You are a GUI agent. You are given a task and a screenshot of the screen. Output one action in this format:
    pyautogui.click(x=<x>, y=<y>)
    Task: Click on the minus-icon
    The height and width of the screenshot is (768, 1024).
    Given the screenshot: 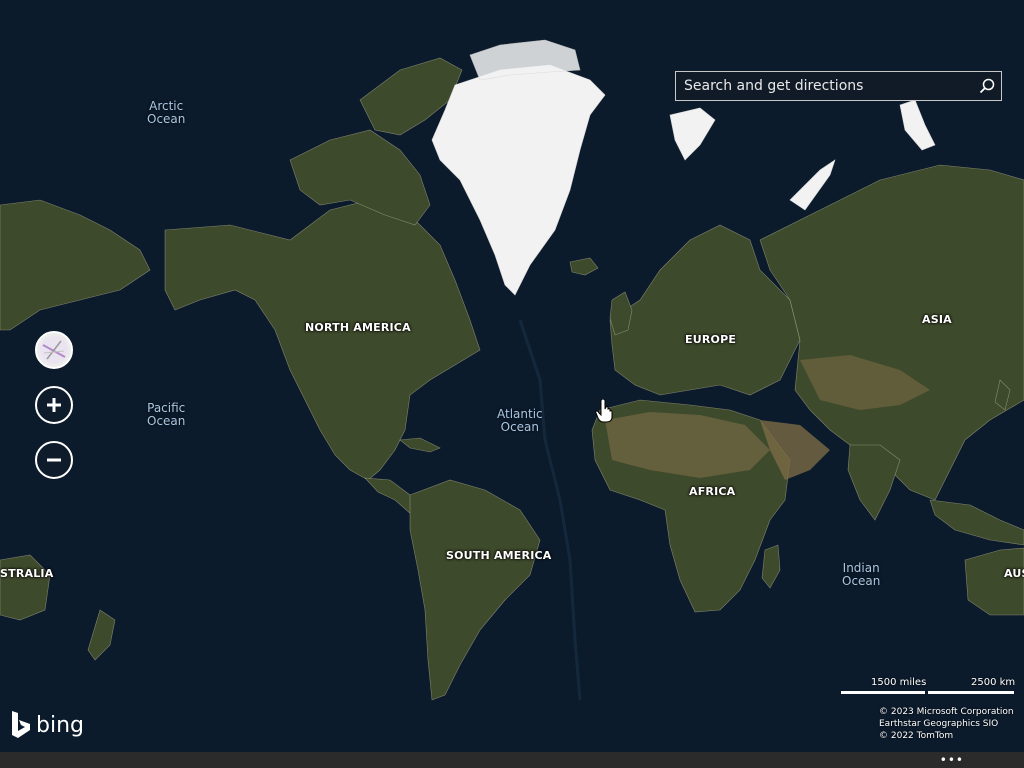 What is the action you would take?
    pyautogui.click(x=54, y=460)
    